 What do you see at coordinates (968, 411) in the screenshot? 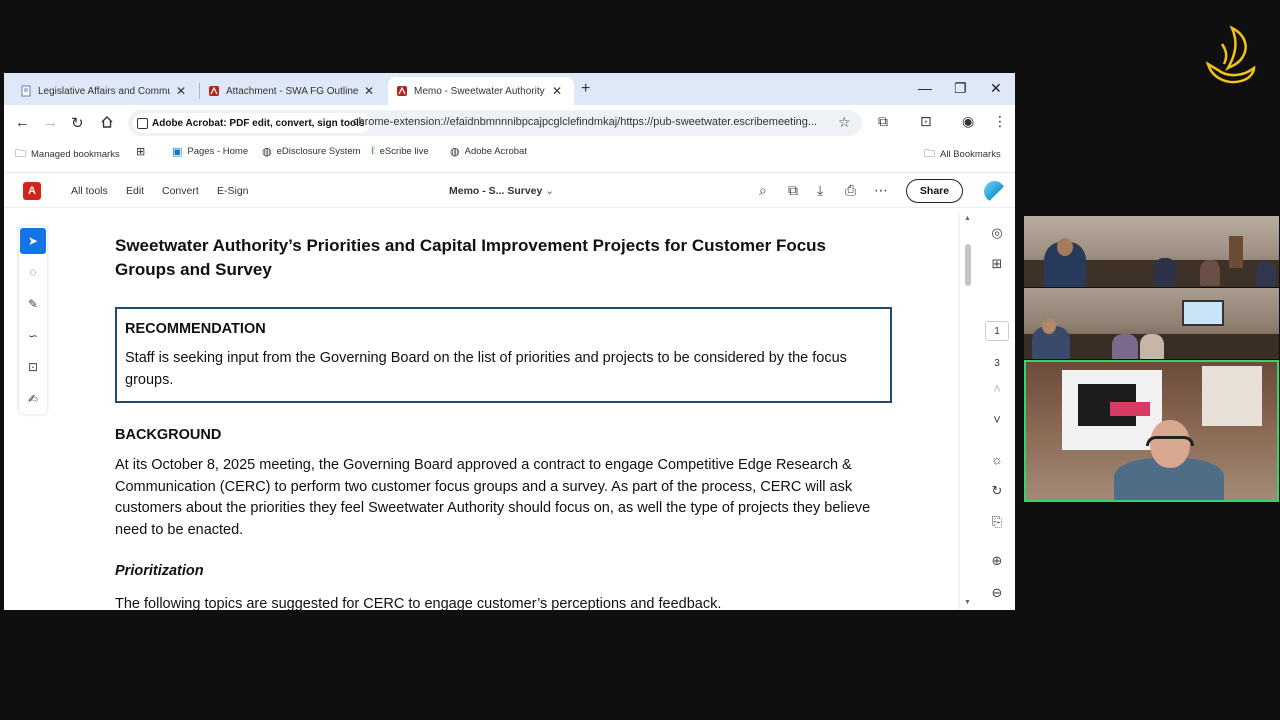
I see `document-scrollbar: ▲ ▼` at bounding box center [968, 411].